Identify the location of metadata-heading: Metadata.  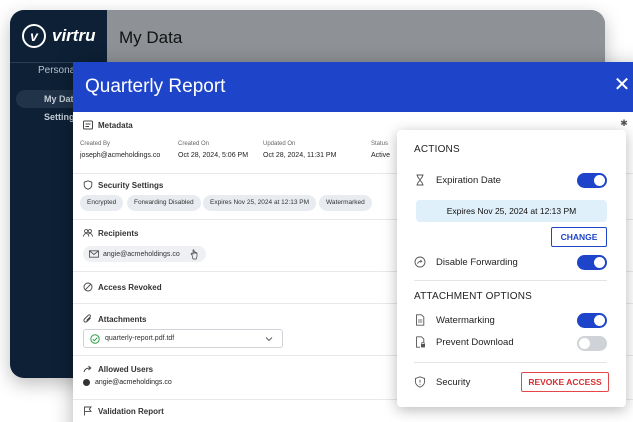
(108, 125).